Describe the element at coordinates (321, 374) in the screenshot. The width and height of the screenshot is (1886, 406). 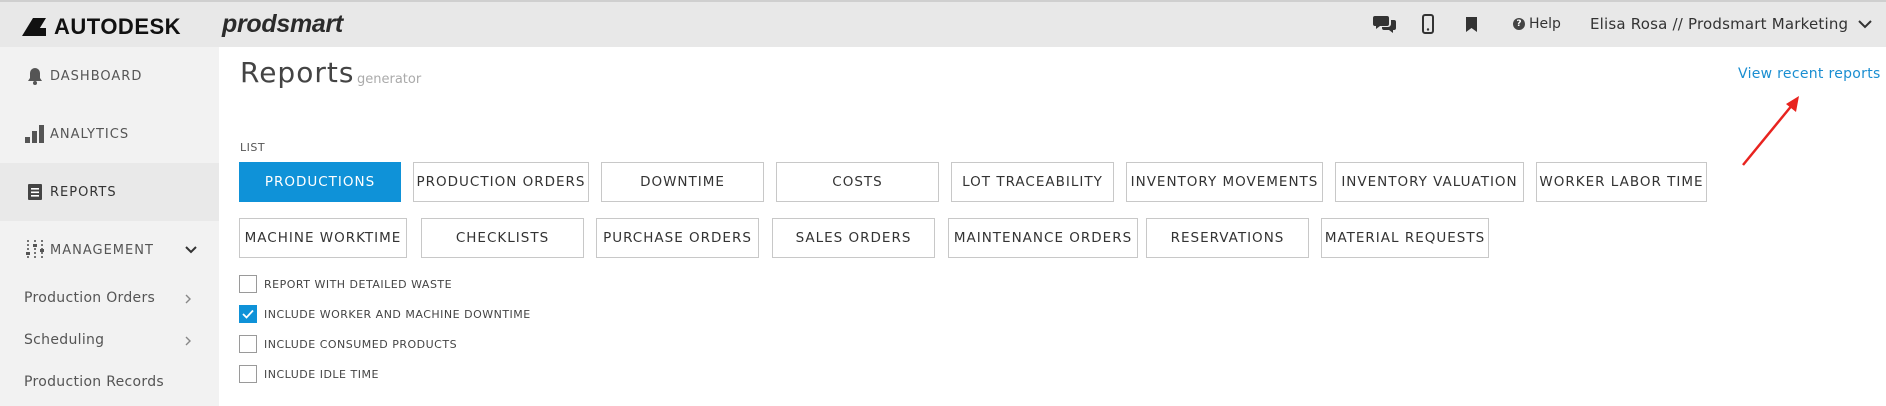
I see `option-label: INCLUDE IDLE TIME` at that location.